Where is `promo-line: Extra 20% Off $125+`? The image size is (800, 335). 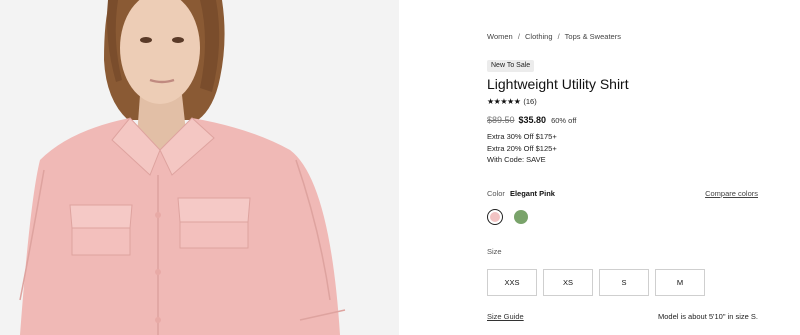 promo-line: Extra 20% Off $125+ is located at coordinates (522, 148).